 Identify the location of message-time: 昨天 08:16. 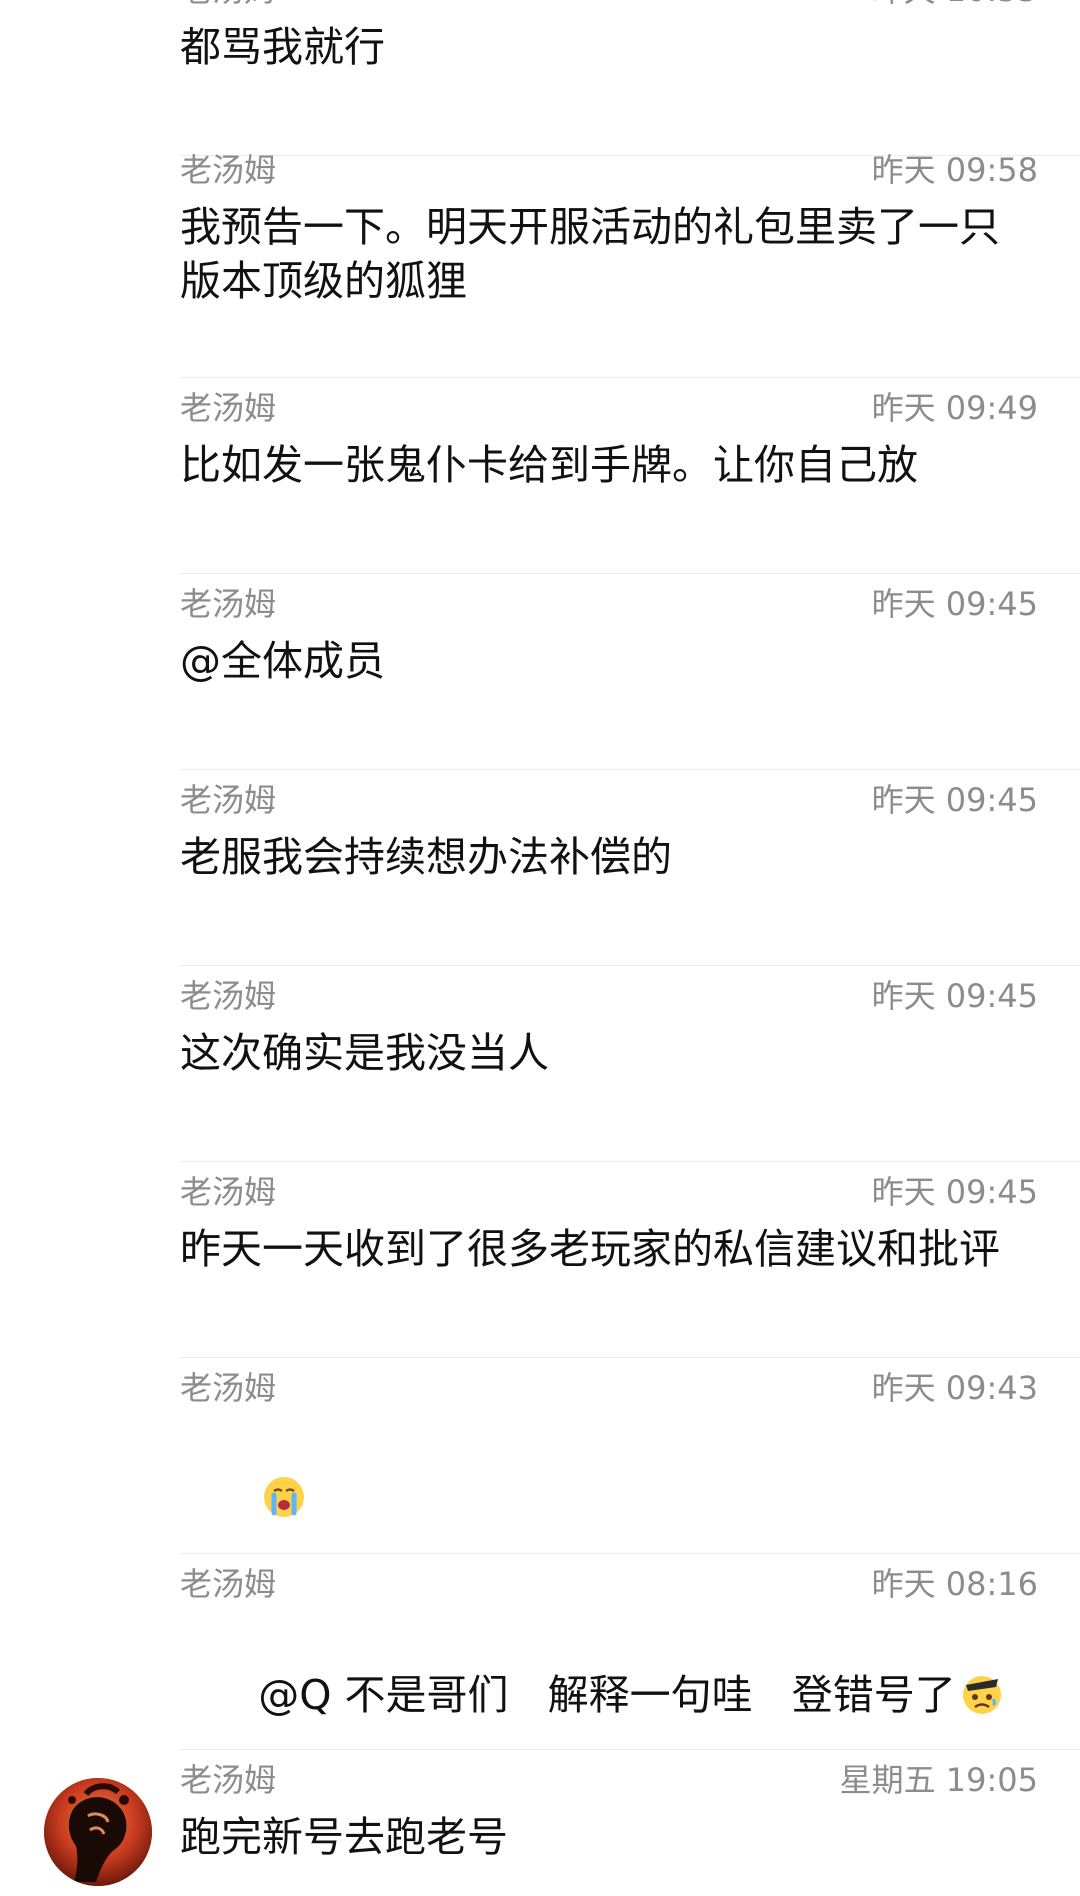
(954, 1584).